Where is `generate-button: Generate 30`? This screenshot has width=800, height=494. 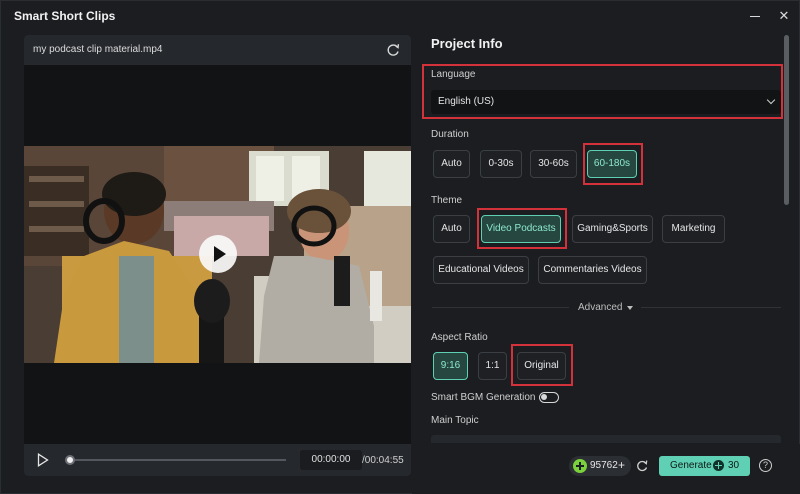 generate-button: Generate 30 is located at coordinates (704, 466).